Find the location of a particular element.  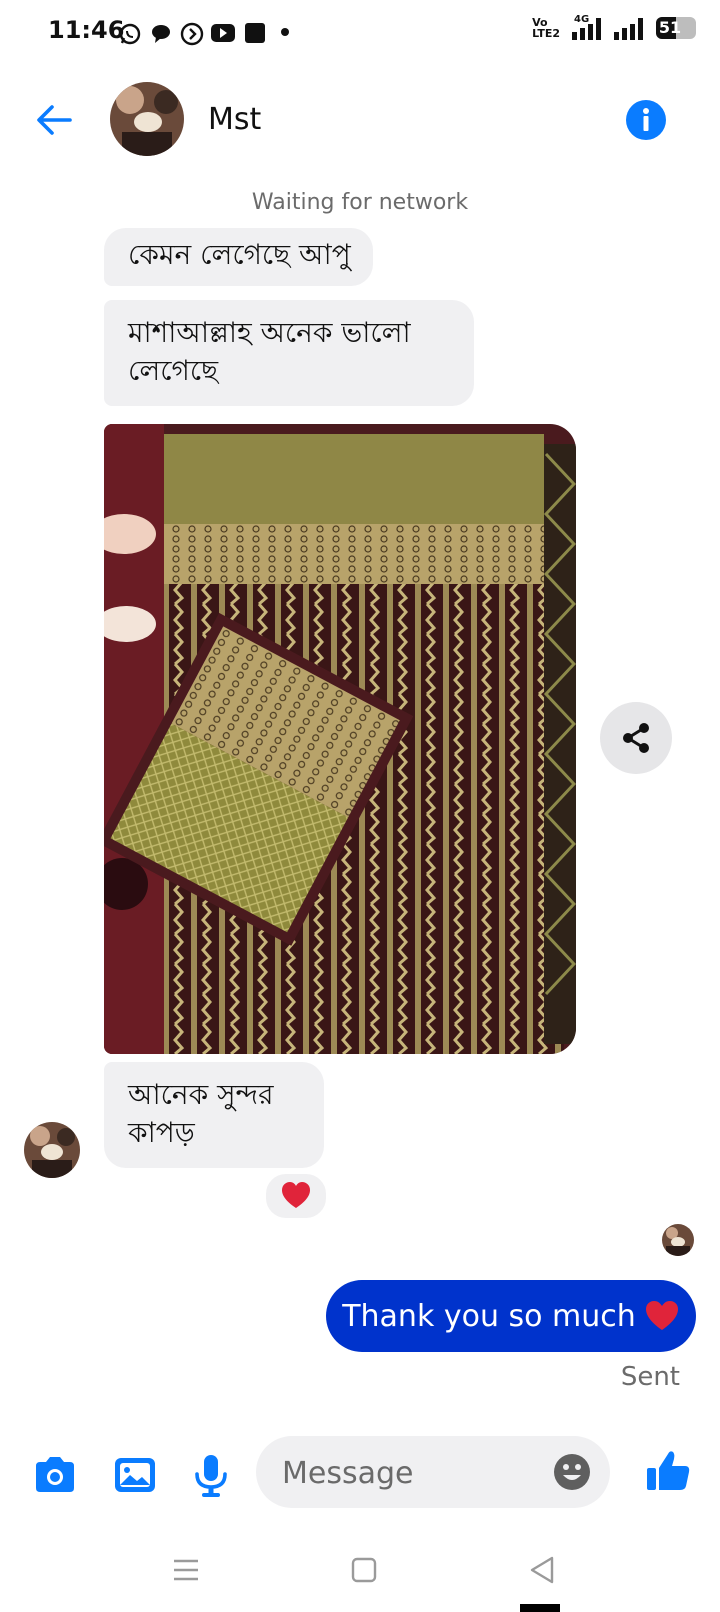

battery-icon: 51 is located at coordinates (676, 28).